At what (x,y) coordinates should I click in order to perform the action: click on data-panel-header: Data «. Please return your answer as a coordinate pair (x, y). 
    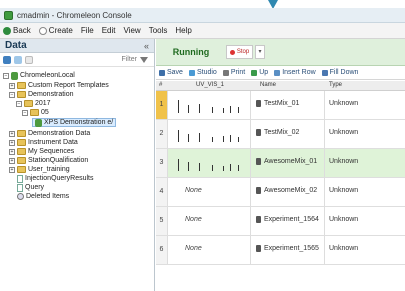
    Looking at the image, I should click on (77, 46).